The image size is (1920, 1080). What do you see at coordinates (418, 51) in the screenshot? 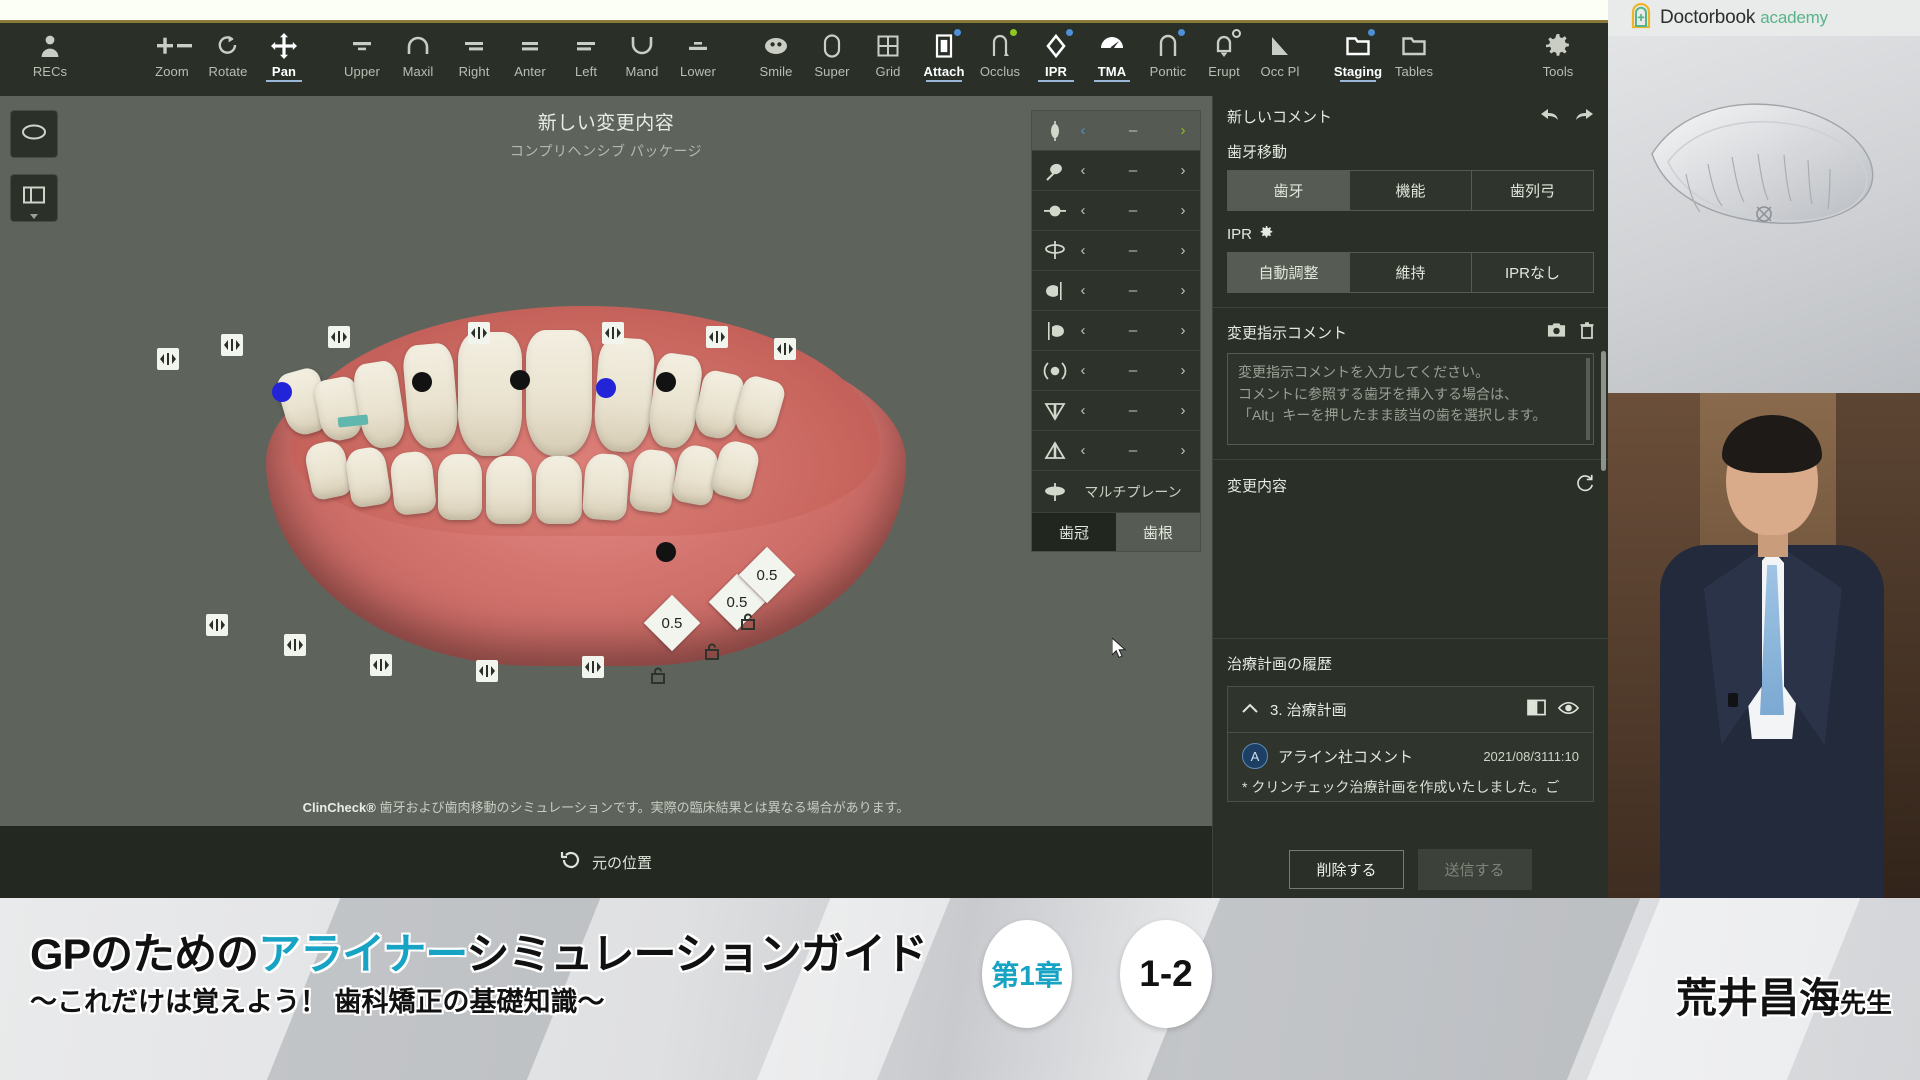
I see `toolbar-item-maxil: Maxil` at bounding box center [418, 51].